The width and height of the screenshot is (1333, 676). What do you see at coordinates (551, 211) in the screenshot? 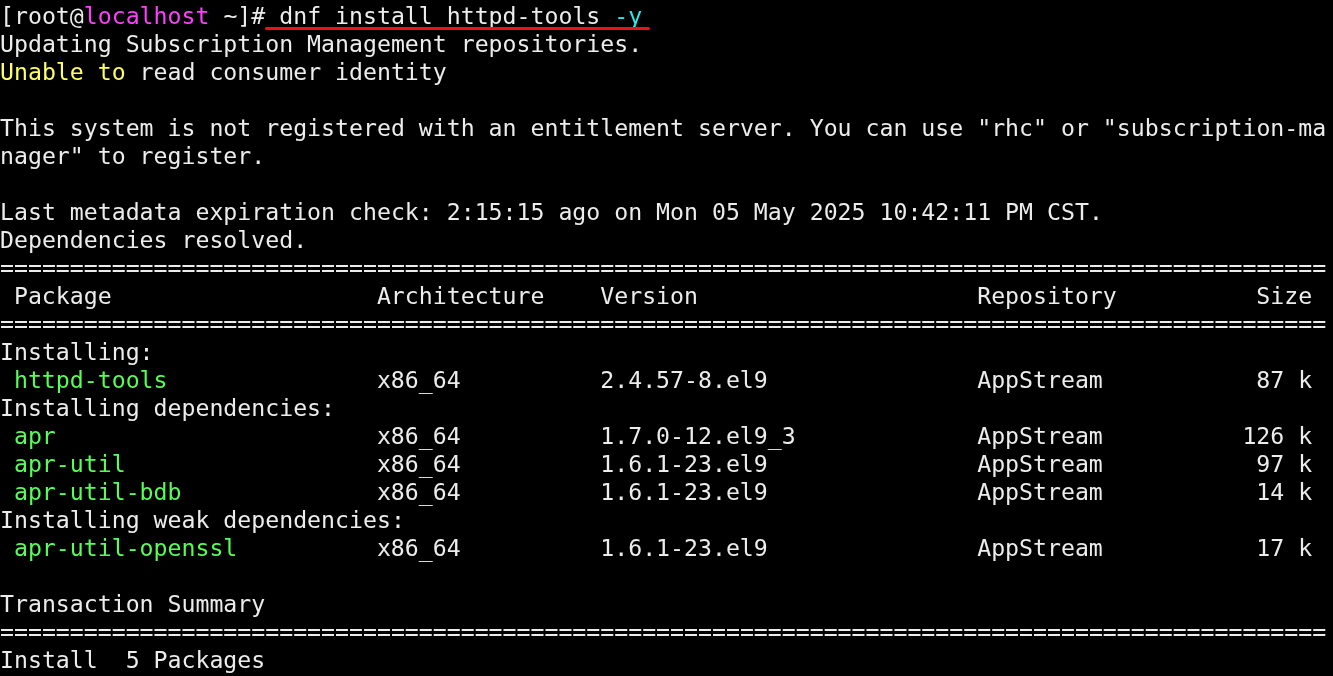
I see `output-line: Last metadata expiration check: 2:15:15 ago on Mon 05 May 2025 10:42:11 PM CST.` at bounding box center [551, 211].